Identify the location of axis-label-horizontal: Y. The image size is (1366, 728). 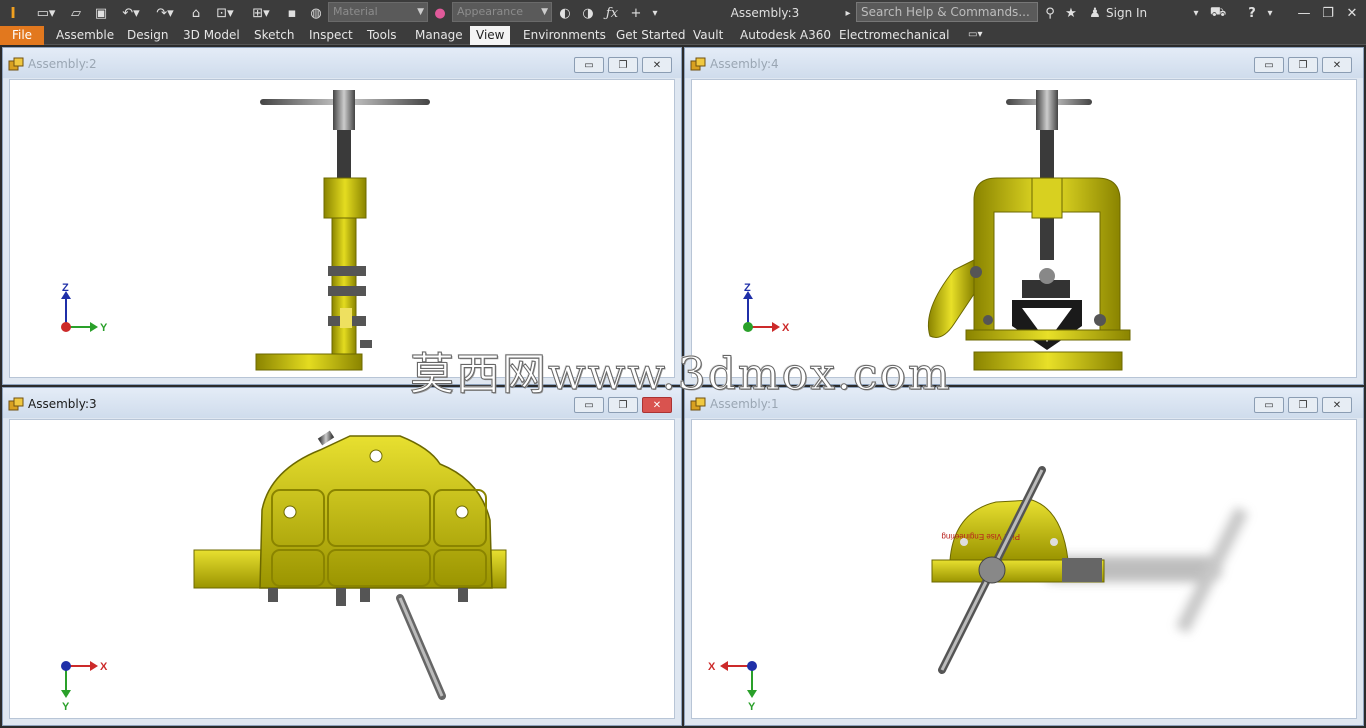
(104, 328).